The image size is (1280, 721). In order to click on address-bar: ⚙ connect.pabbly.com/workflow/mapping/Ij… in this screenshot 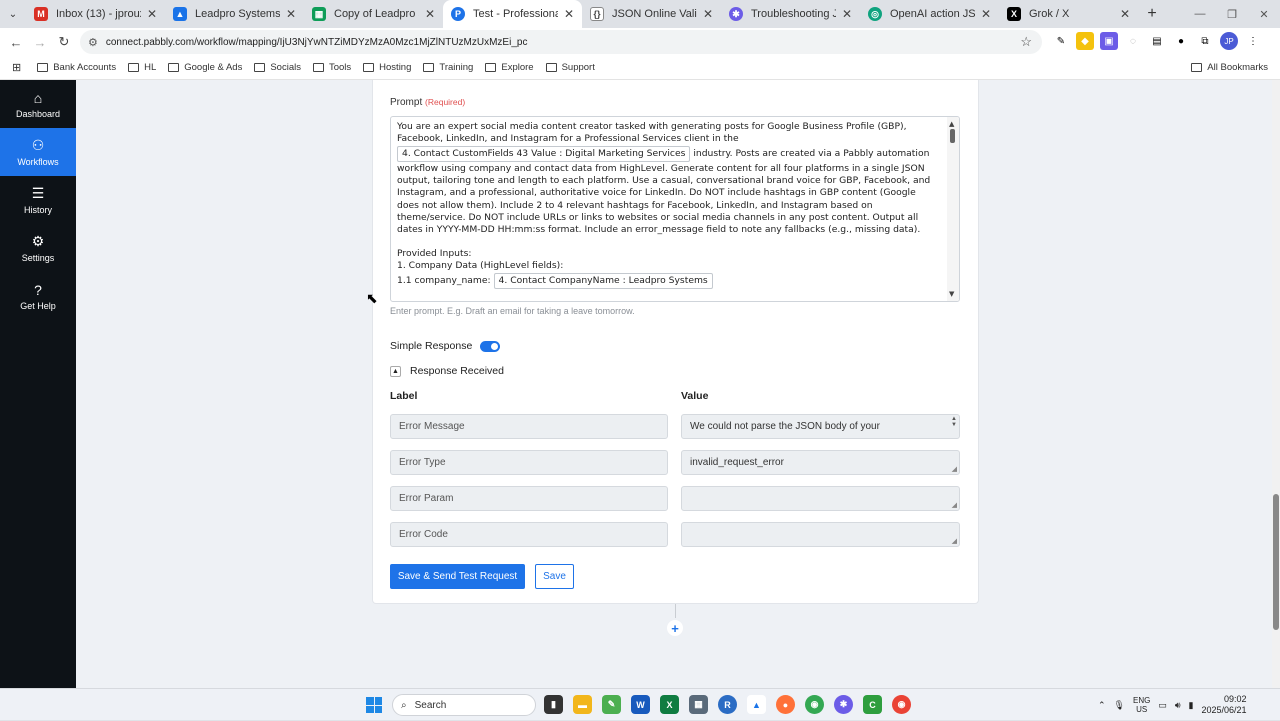, I will do `click(561, 42)`.